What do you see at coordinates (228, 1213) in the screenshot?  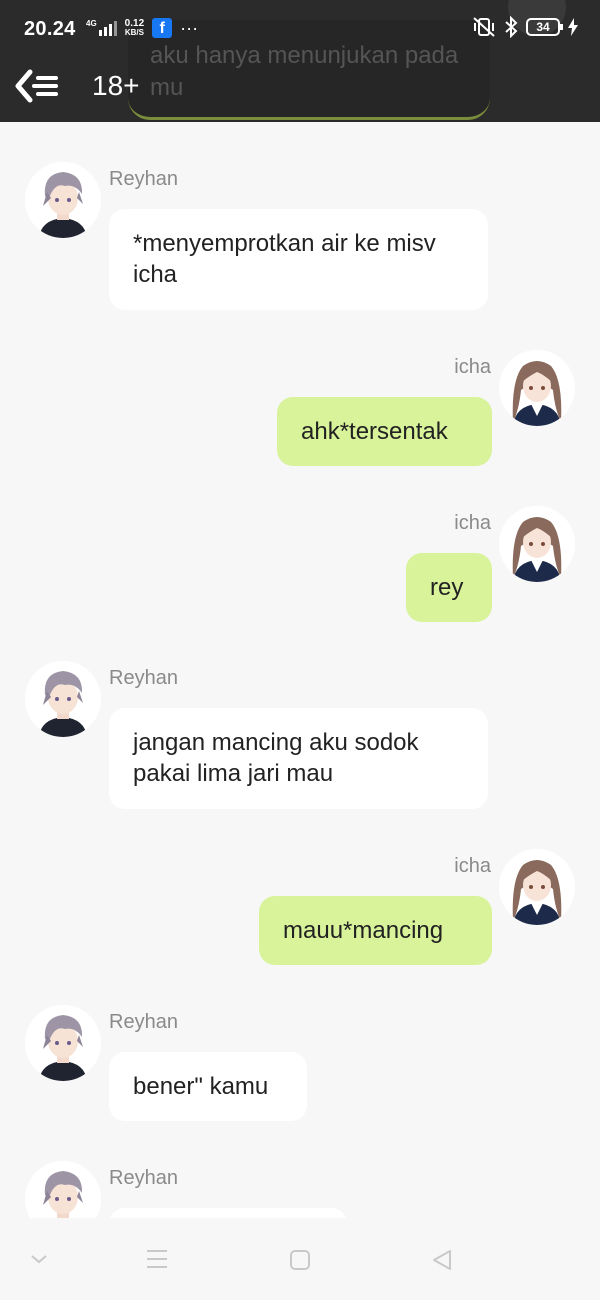 I see `message-bubble` at bounding box center [228, 1213].